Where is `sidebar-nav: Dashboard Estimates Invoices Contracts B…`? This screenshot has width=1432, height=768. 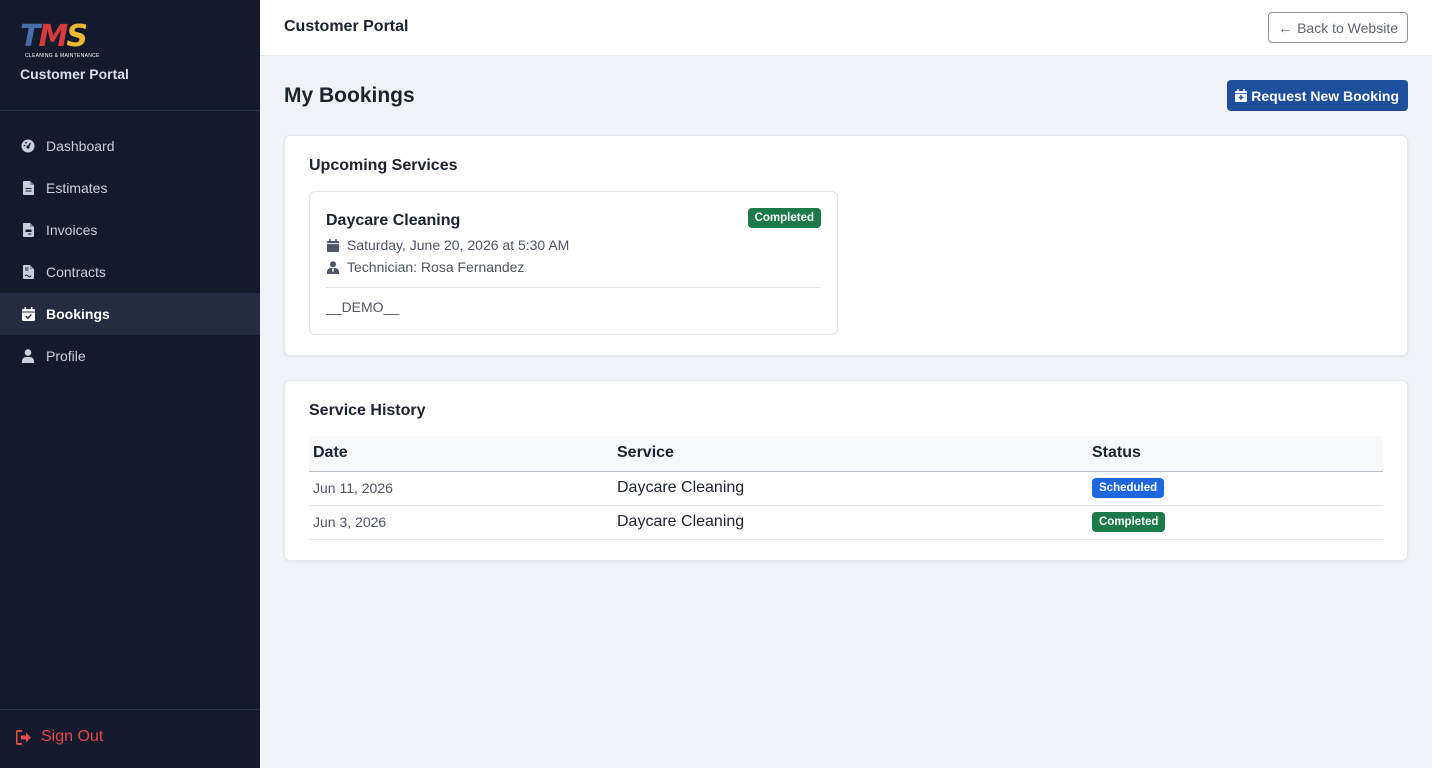 sidebar-nav: Dashboard Estimates Invoices Contracts B… is located at coordinates (130, 244).